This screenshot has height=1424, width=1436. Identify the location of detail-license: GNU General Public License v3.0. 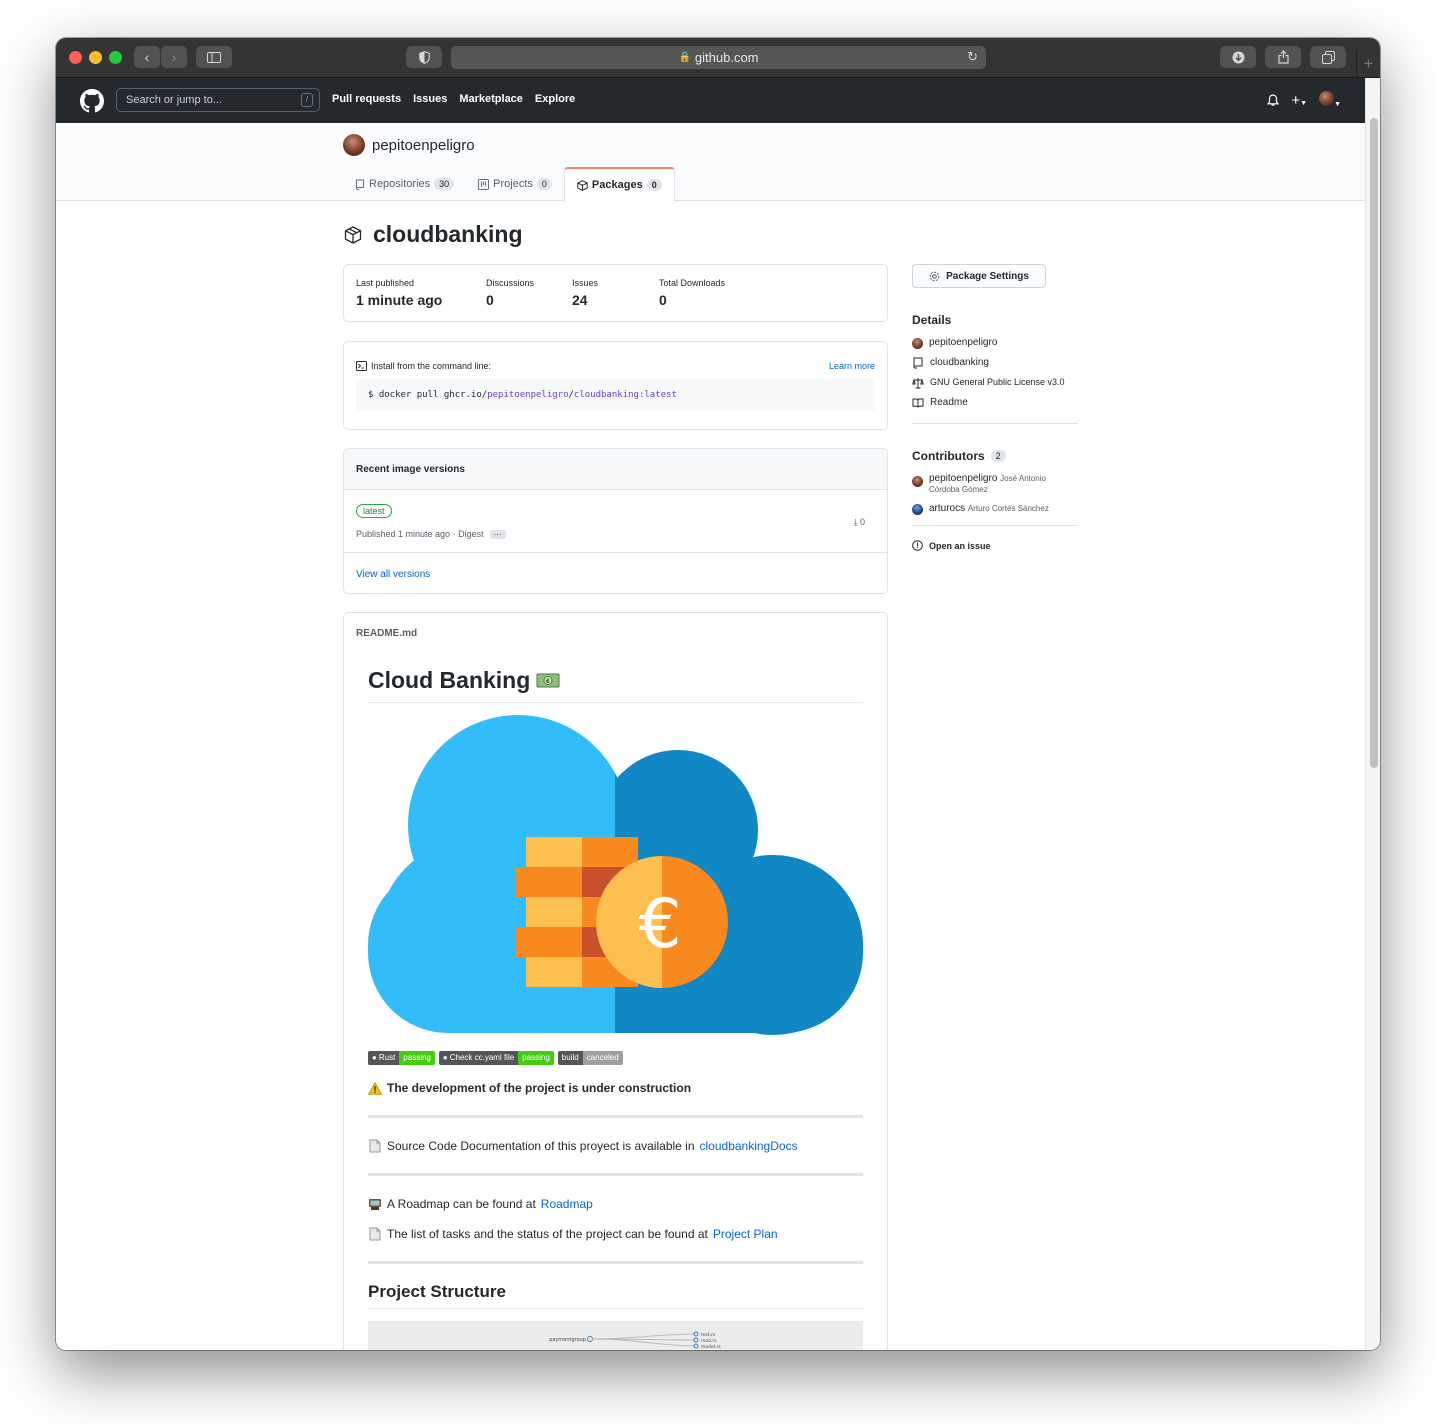
(995, 383).